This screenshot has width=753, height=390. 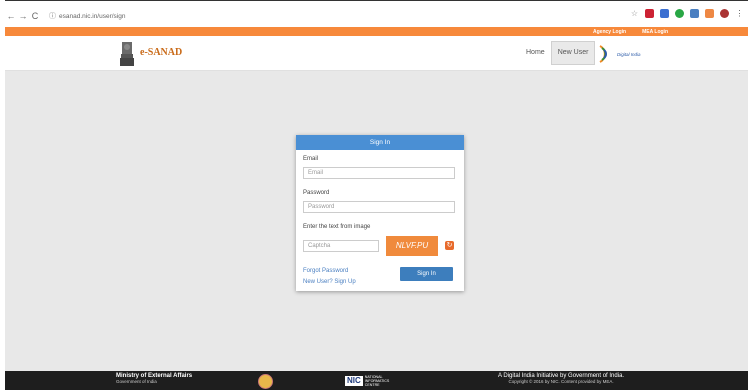 I want to click on star-icon: ☆, so click(x=634, y=13).